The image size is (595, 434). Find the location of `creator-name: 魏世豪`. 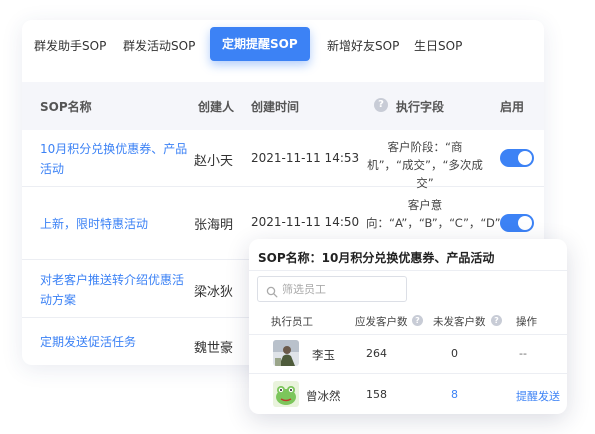

creator-name: 魏世豪 is located at coordinates (214, 348).